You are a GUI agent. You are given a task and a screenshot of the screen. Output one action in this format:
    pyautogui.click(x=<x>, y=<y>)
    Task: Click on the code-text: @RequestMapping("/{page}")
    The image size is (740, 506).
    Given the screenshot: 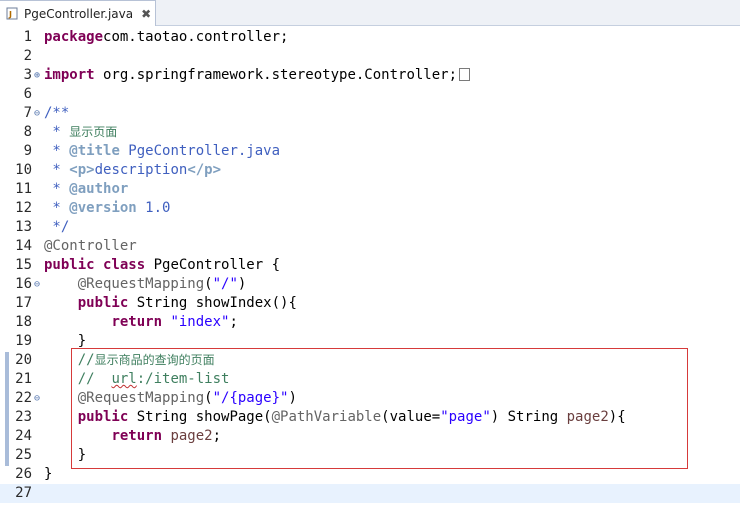 What is the action you would take?
    pyautogui.click(x=187, y=398)
    